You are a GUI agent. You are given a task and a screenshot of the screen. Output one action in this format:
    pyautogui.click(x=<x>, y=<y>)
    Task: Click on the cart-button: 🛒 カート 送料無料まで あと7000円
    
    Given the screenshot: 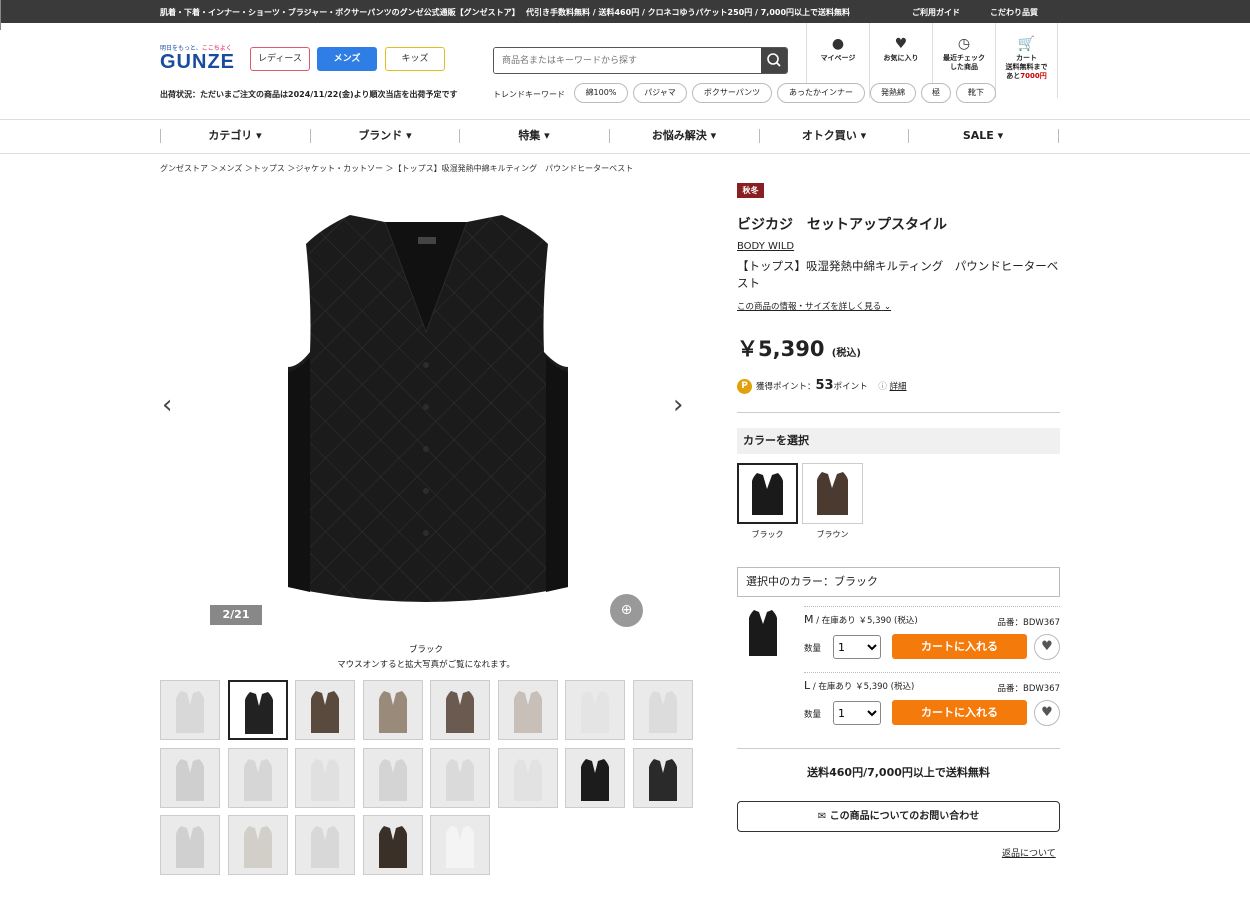 What is the action you would take?
    pyautogui.click(x=1026, y=60)
    